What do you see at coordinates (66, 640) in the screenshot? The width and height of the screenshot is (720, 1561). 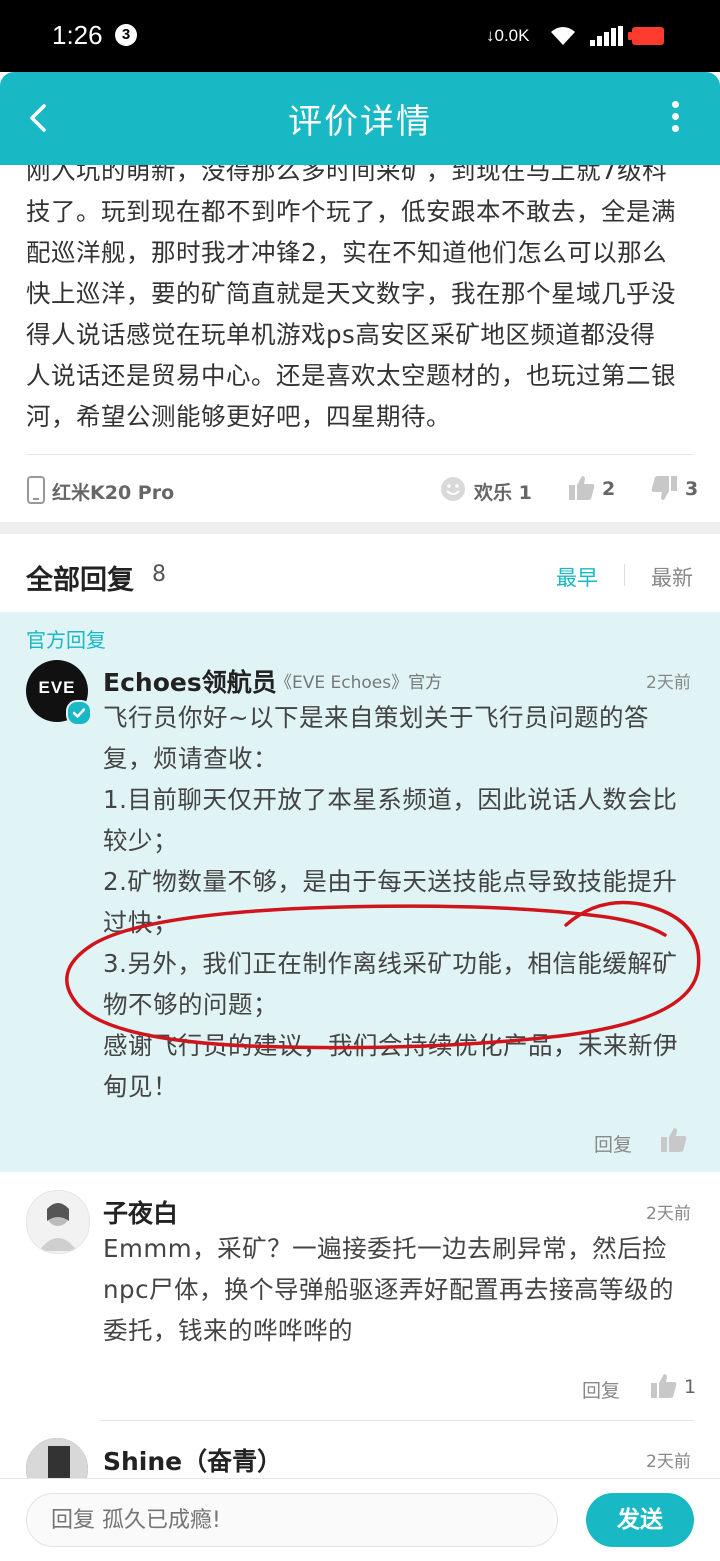 I see `official-reply-label: 官方回复` at bounding box center [66, 640].